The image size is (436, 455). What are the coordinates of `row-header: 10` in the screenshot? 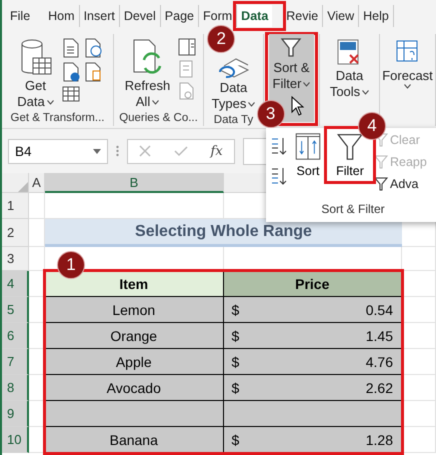 It's located at (15, 440).